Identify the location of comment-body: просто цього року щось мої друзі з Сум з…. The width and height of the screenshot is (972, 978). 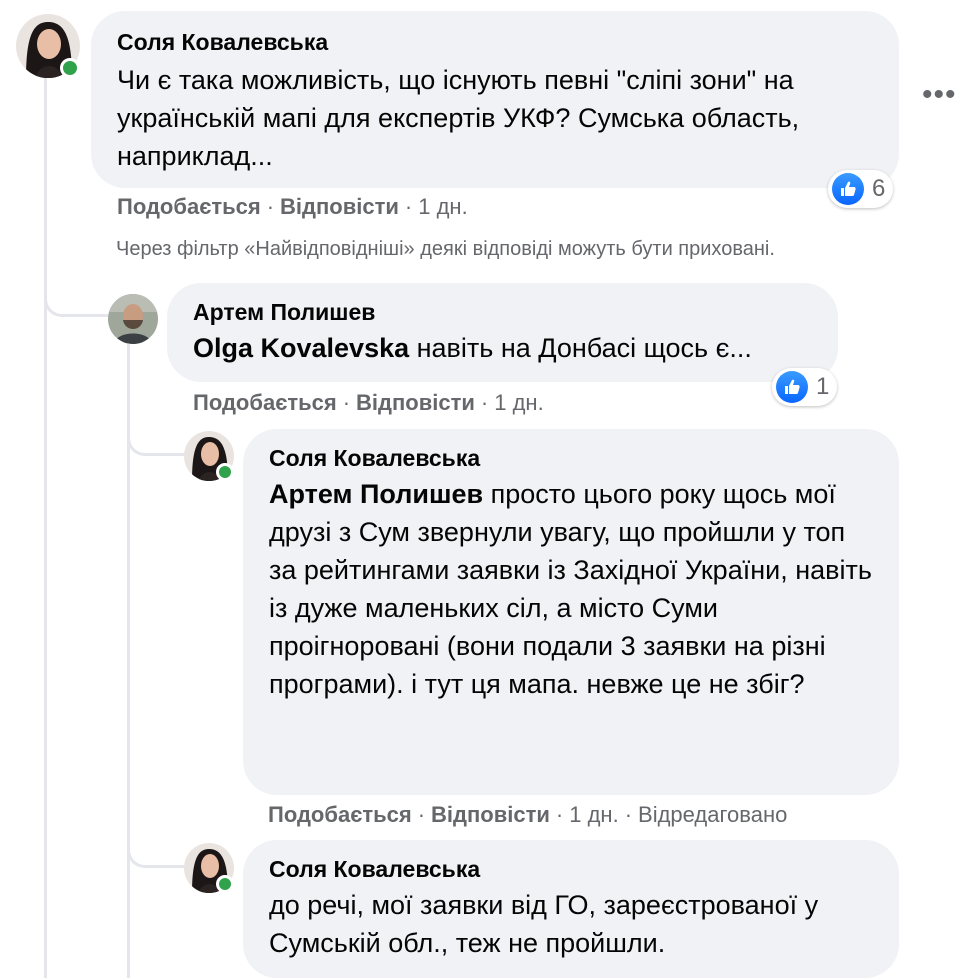
(570, 589).